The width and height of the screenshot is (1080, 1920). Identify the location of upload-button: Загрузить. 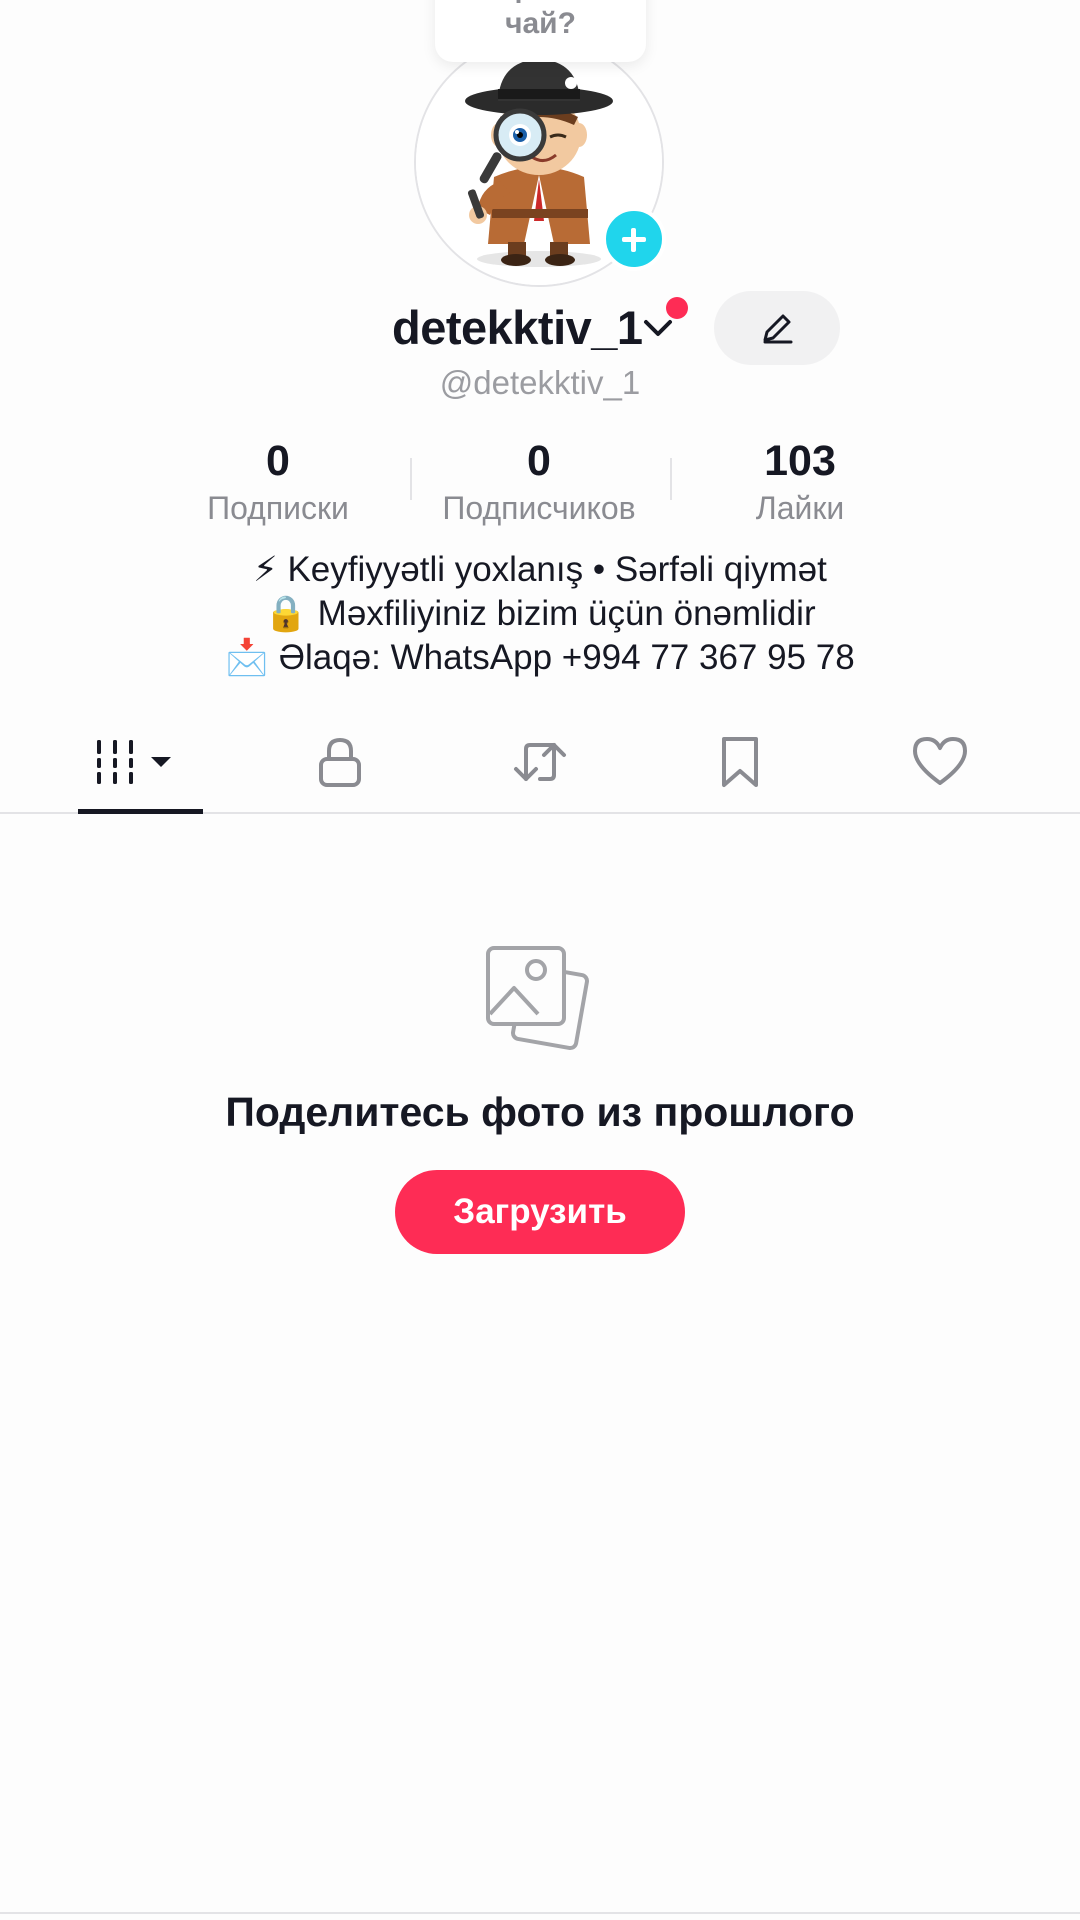
(540, 1212).